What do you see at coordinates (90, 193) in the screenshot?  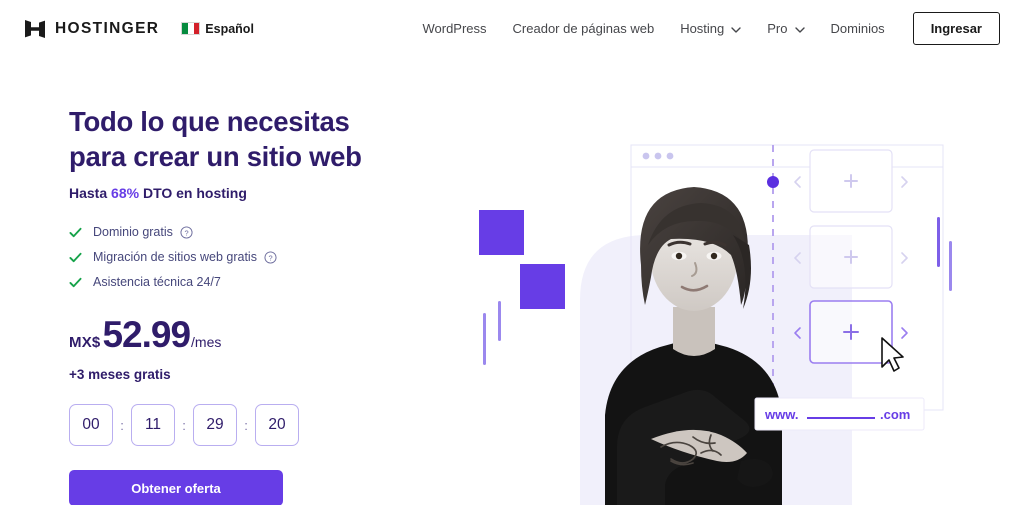 I see `subhead-prefix: Hasta` at bounding box center [90, 193].